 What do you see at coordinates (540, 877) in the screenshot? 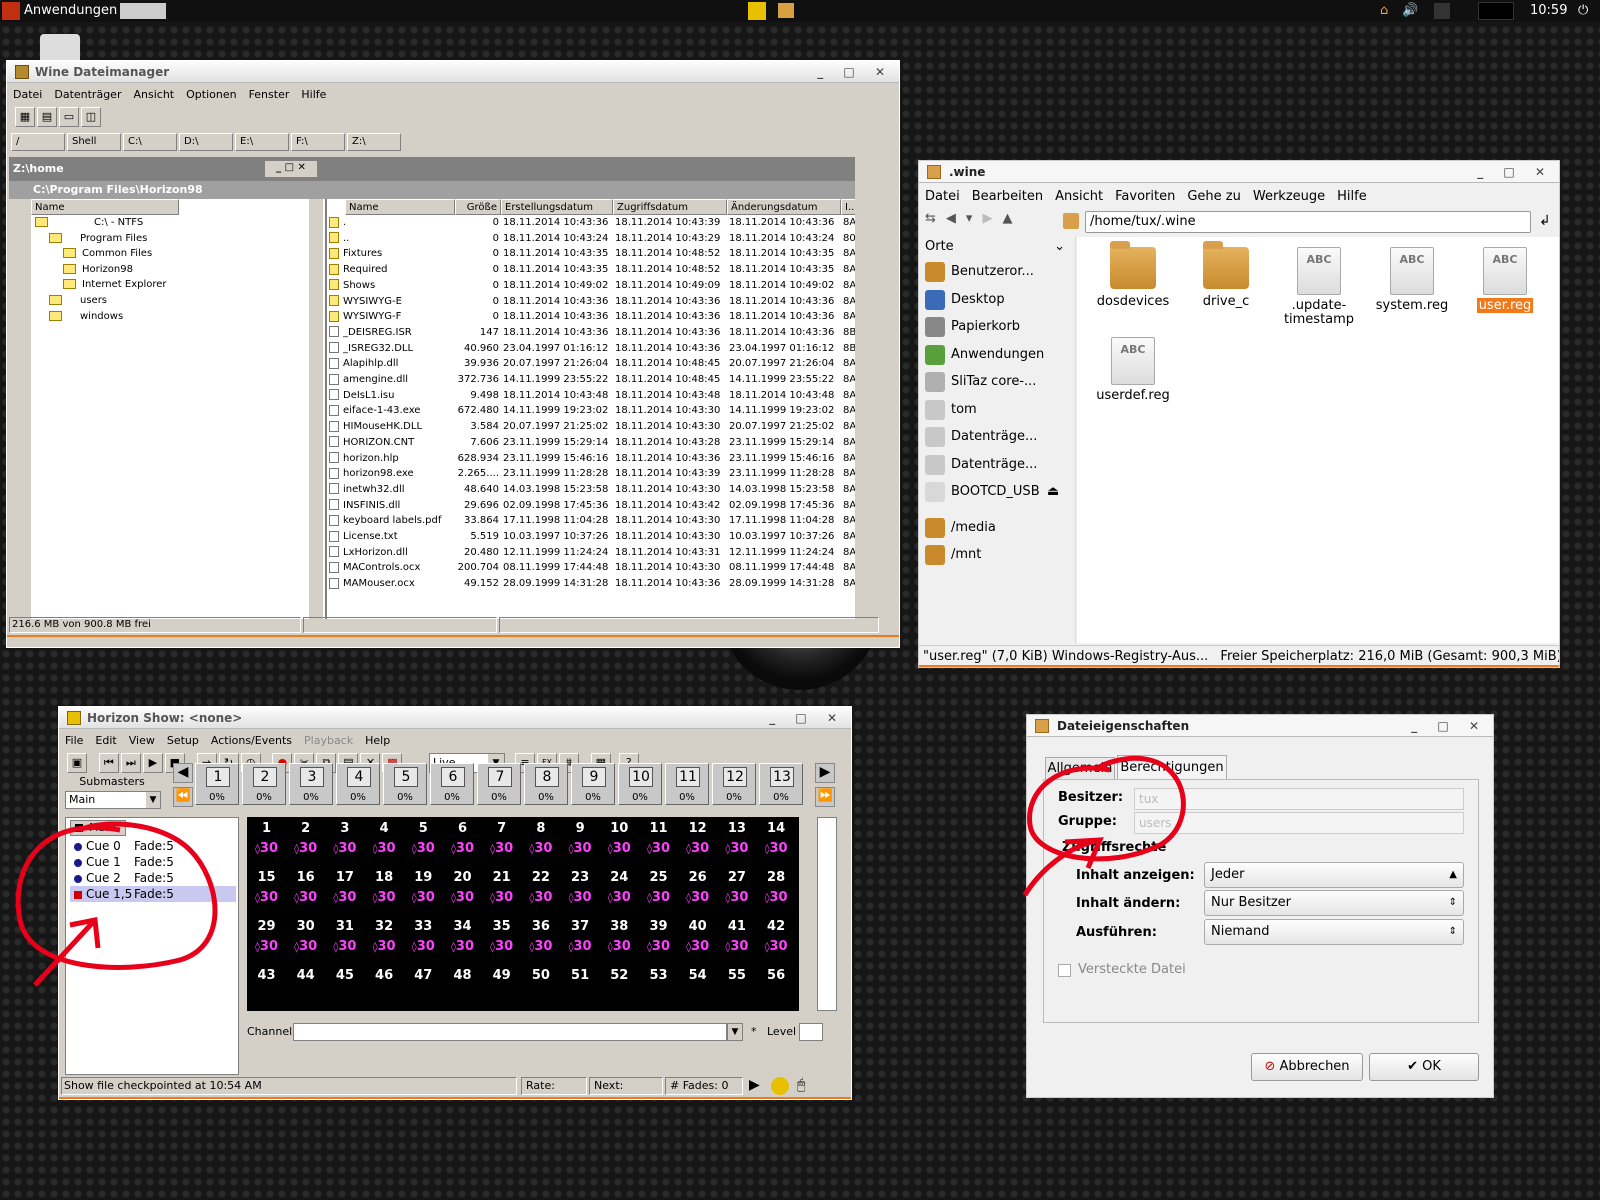
I see `channel-number: 22` at bounding box center [540, 877].